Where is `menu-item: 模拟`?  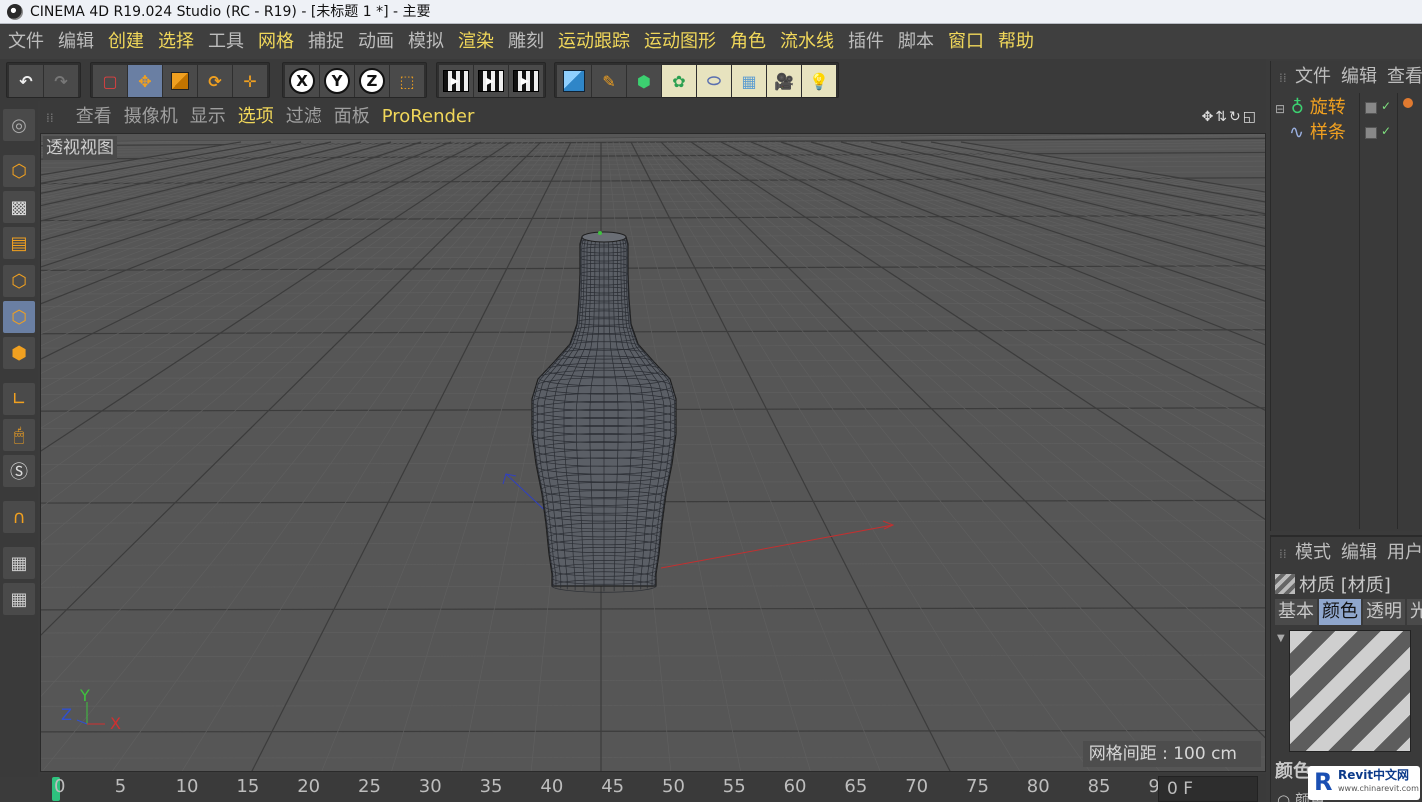
menu-item: 模拟 is located at coordinates (426, 42).